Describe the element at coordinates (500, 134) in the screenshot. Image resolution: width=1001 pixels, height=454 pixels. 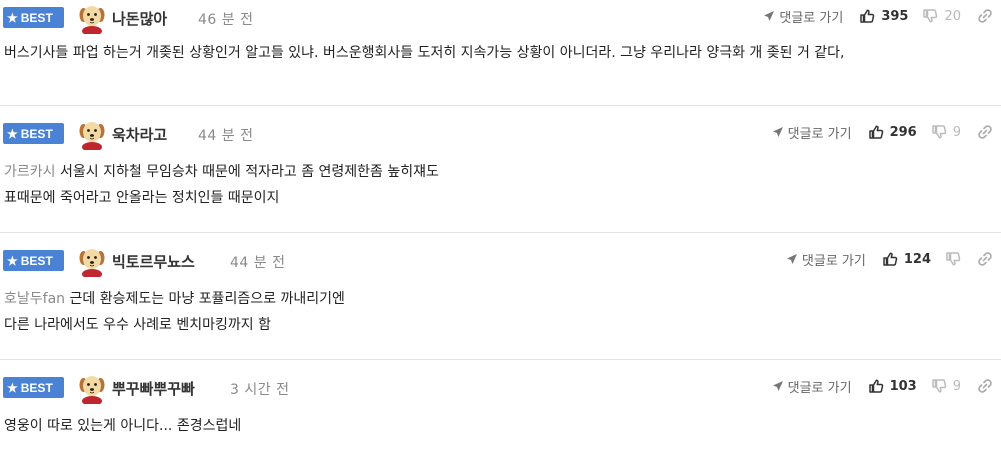
I see `comment-header: ★ BEST 욱차라고 44 분 전 댓글로 가기 296 9` at that location.